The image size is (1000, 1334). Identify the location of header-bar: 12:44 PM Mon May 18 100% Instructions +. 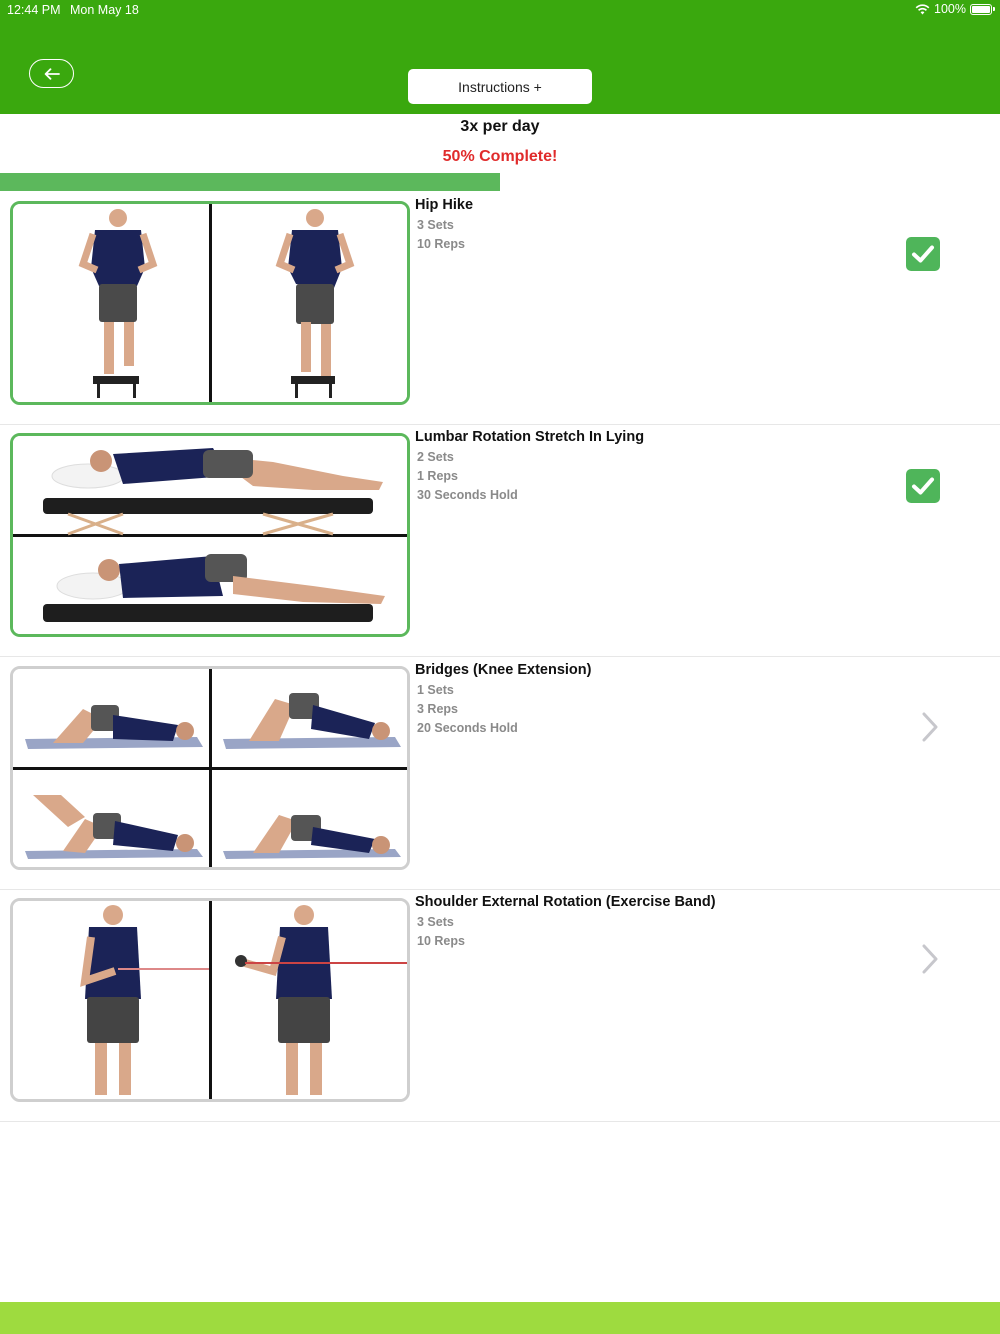
(500, 57).